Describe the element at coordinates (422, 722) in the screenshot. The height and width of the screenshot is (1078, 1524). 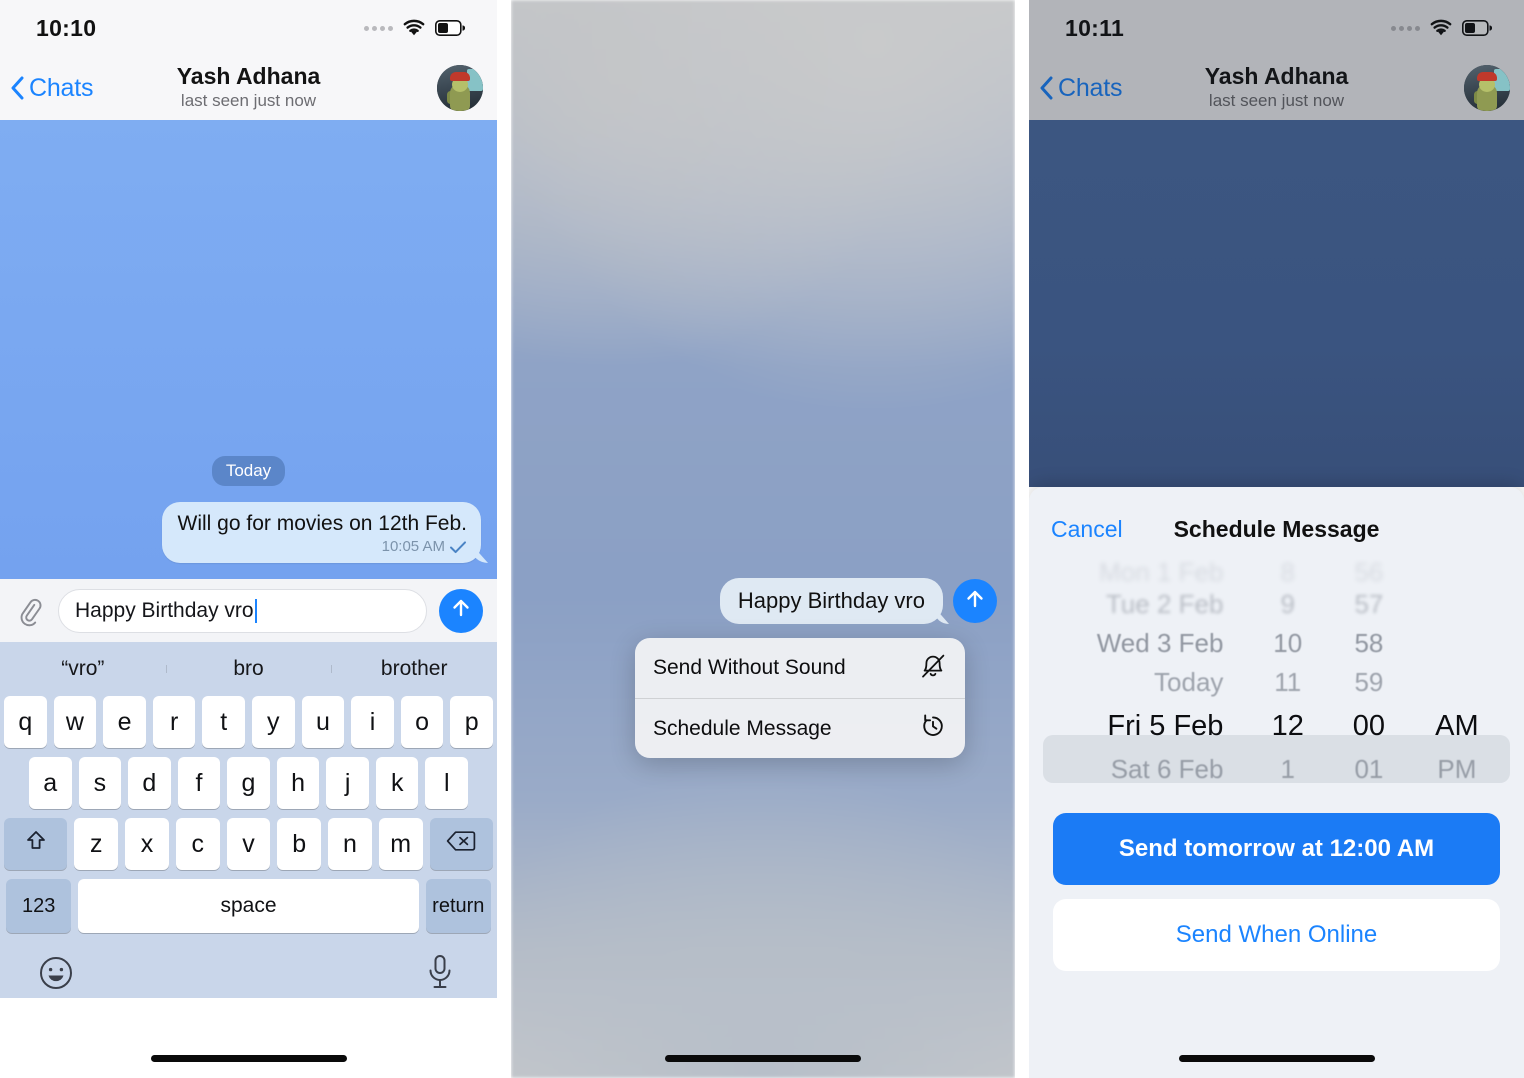
I see `key-o: o` at that location.